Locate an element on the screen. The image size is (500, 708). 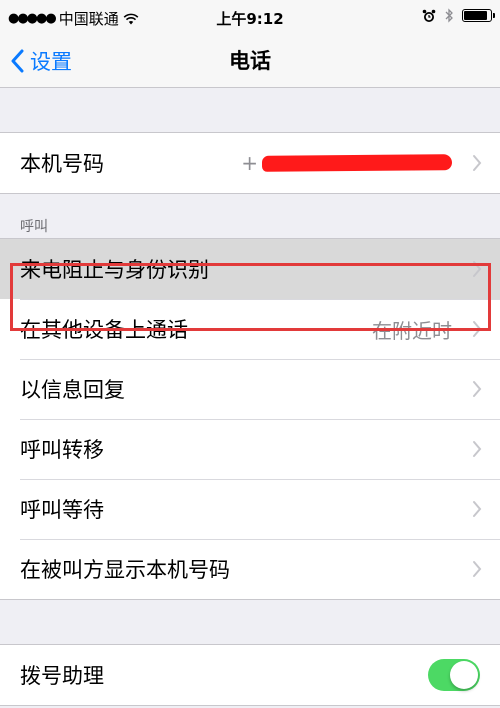
calls-on-other-devices-row: 在其他设备上通话 在附近时 is located at coordinates (250, 329).